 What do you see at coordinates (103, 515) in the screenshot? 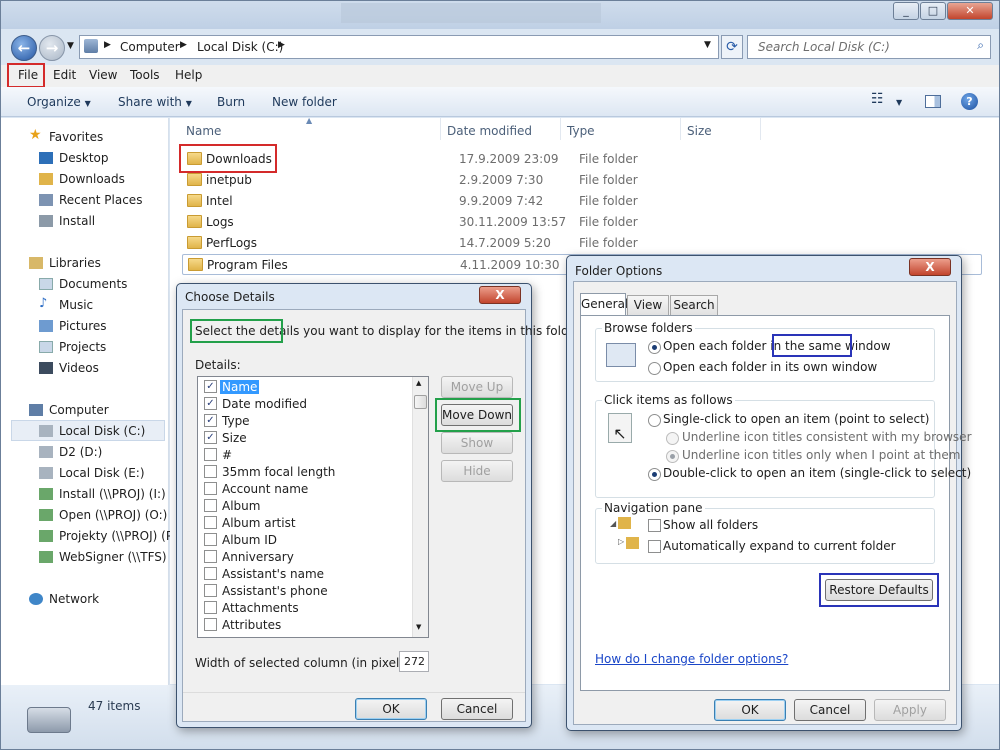
I see `nav-open-o: Open (\\PROJ) (O:)` at bounding box center [103, 515].